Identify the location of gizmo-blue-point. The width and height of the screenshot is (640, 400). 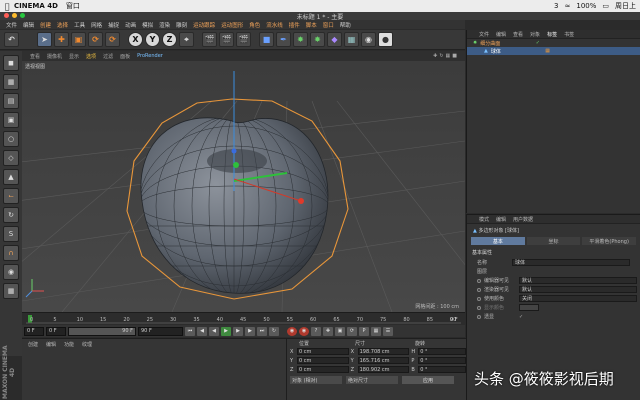
(234, 151).